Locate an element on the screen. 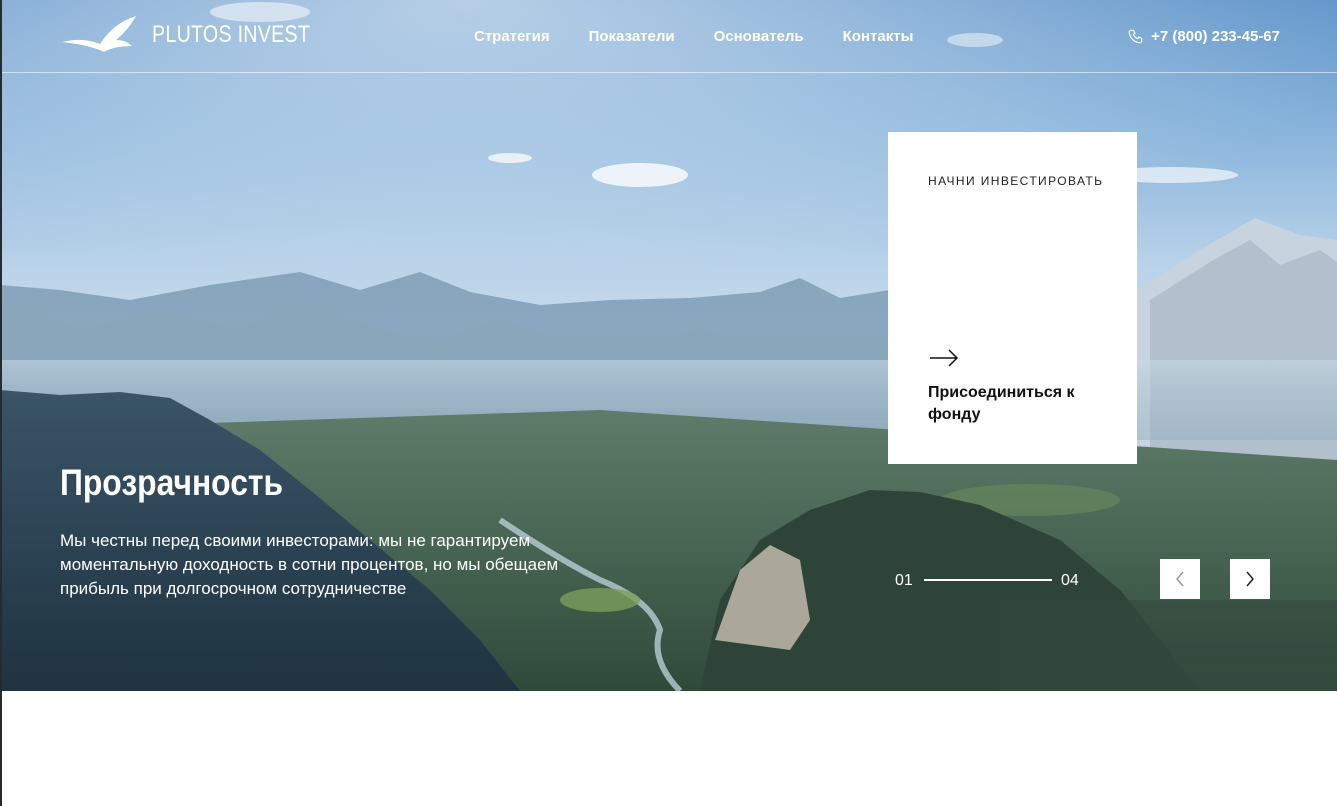 This screenshot has height=806, width=1337. eagle-icon is located at coordinates (99, 34).